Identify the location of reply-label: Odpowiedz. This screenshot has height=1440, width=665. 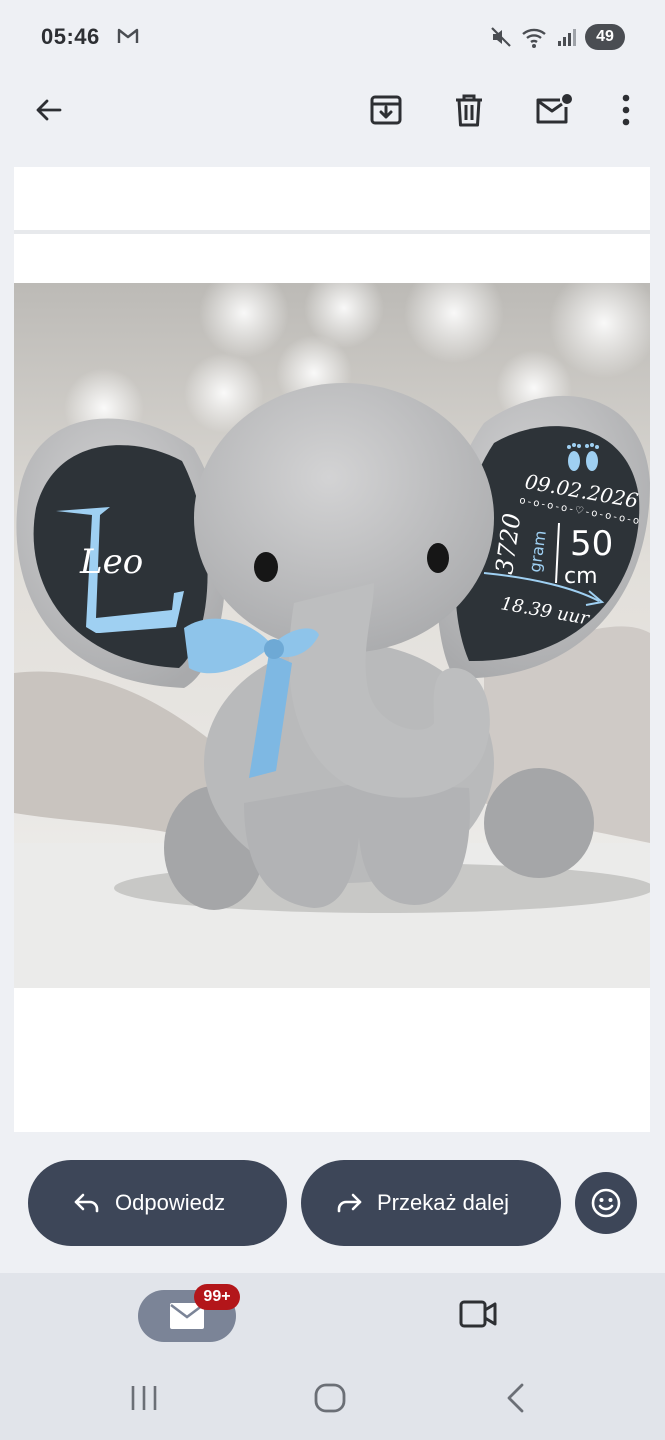
(170, 1202).